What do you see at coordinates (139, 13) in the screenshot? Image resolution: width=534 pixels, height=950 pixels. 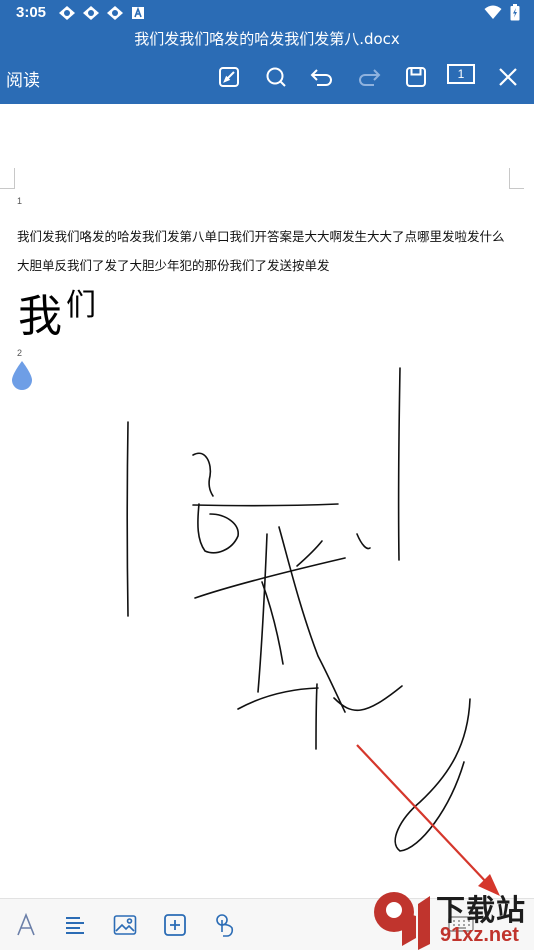 I see `a-icon` at bounding box center [139, 13].